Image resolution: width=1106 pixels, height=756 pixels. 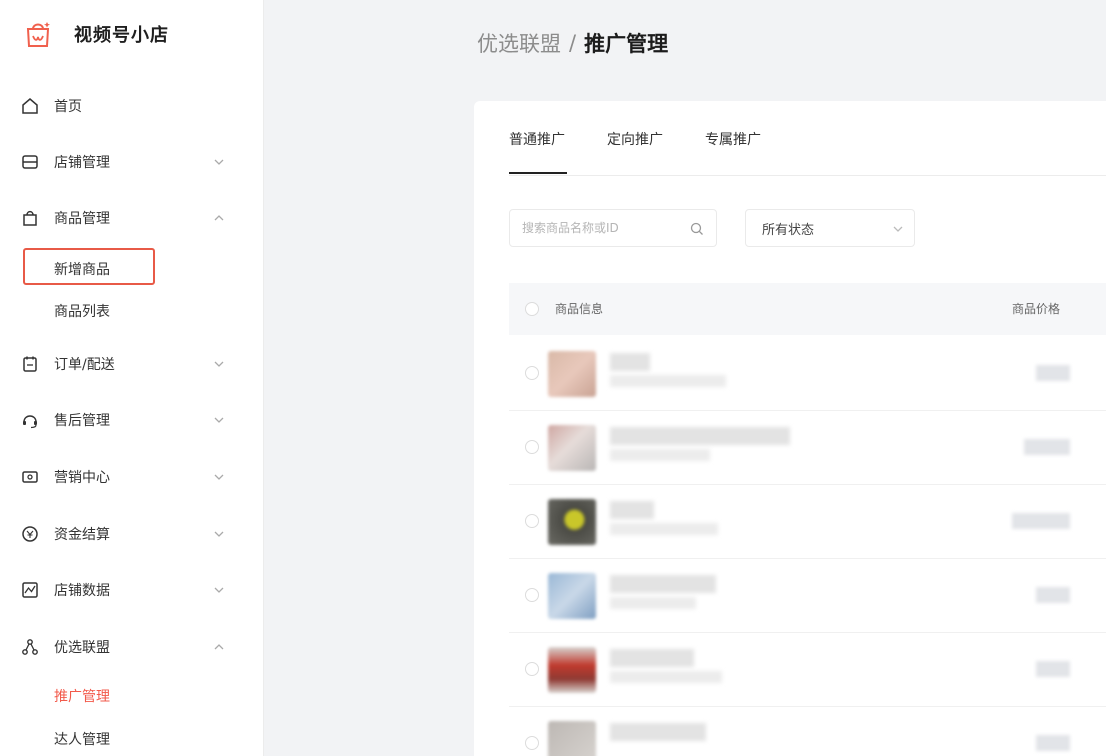 I want to click on status-select-value: 所有状态, so click(x=788, y=230).